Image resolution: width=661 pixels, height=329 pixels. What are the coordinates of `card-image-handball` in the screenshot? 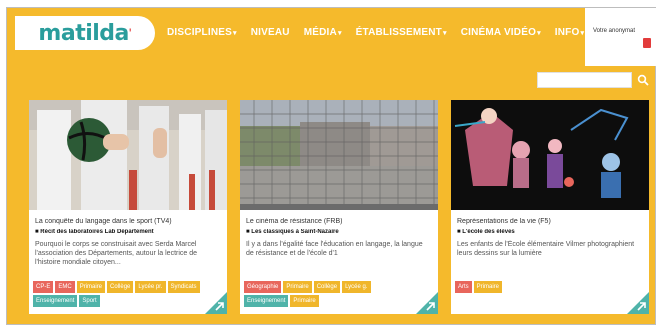 It's located at (128, 155).